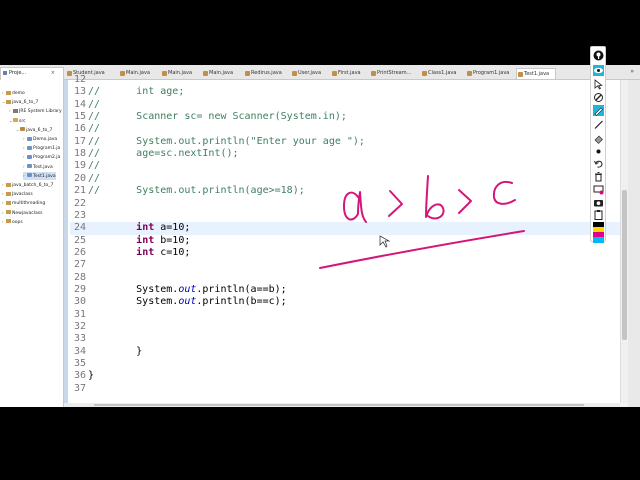 The width and height of the screenshot is (640, 480). Describe the element at coordinates (345, 228) in the screenshot. I see `current-code-line: 24 int a=10;` at that location.